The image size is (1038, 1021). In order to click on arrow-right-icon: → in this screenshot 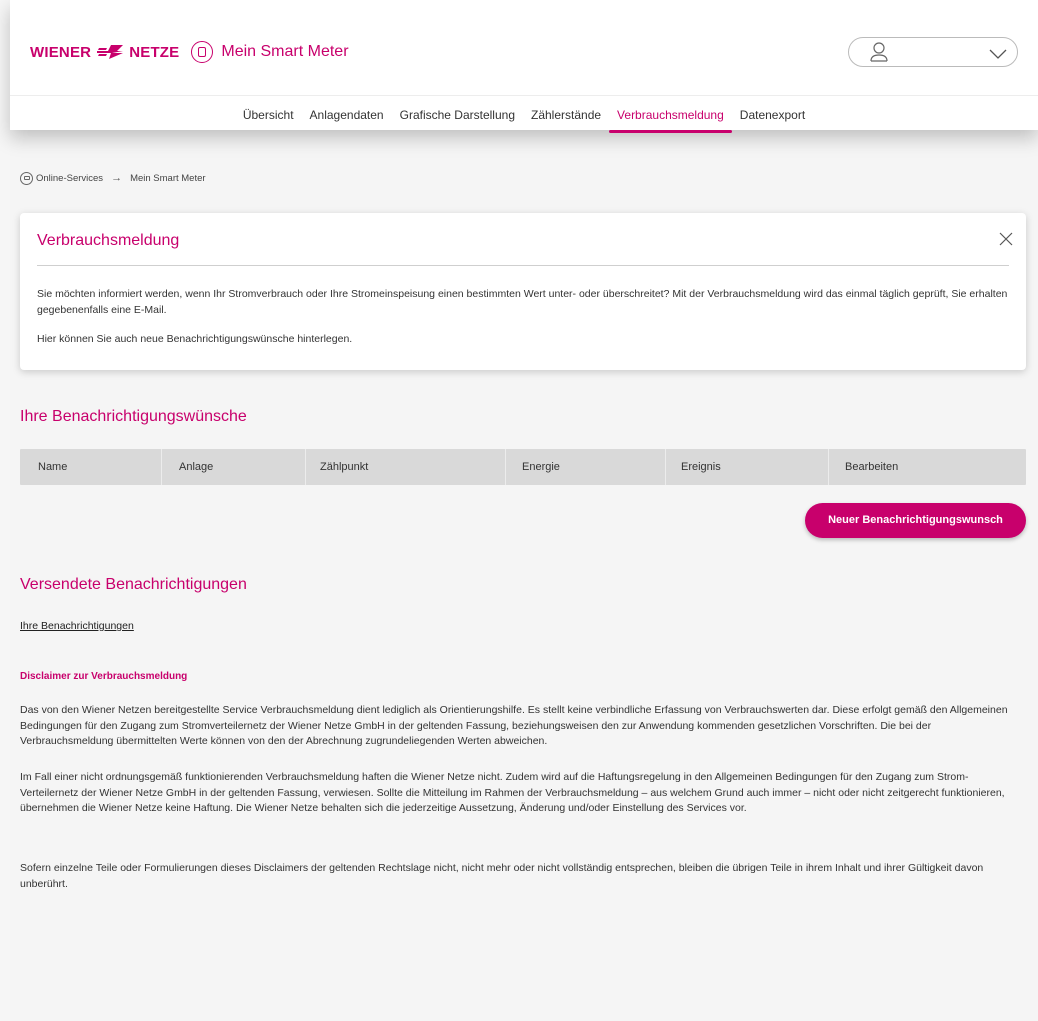, I will do `click(117, 178)`.